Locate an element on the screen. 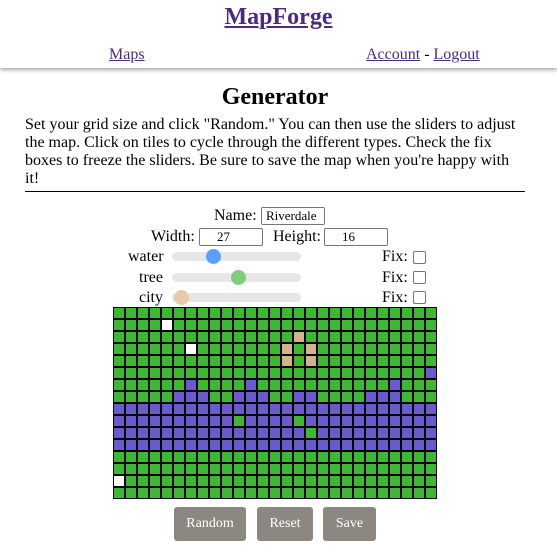 Image resolution: width=557 pixels, height=560 pixels. save-button: Save is located at coordinates (349, 524).